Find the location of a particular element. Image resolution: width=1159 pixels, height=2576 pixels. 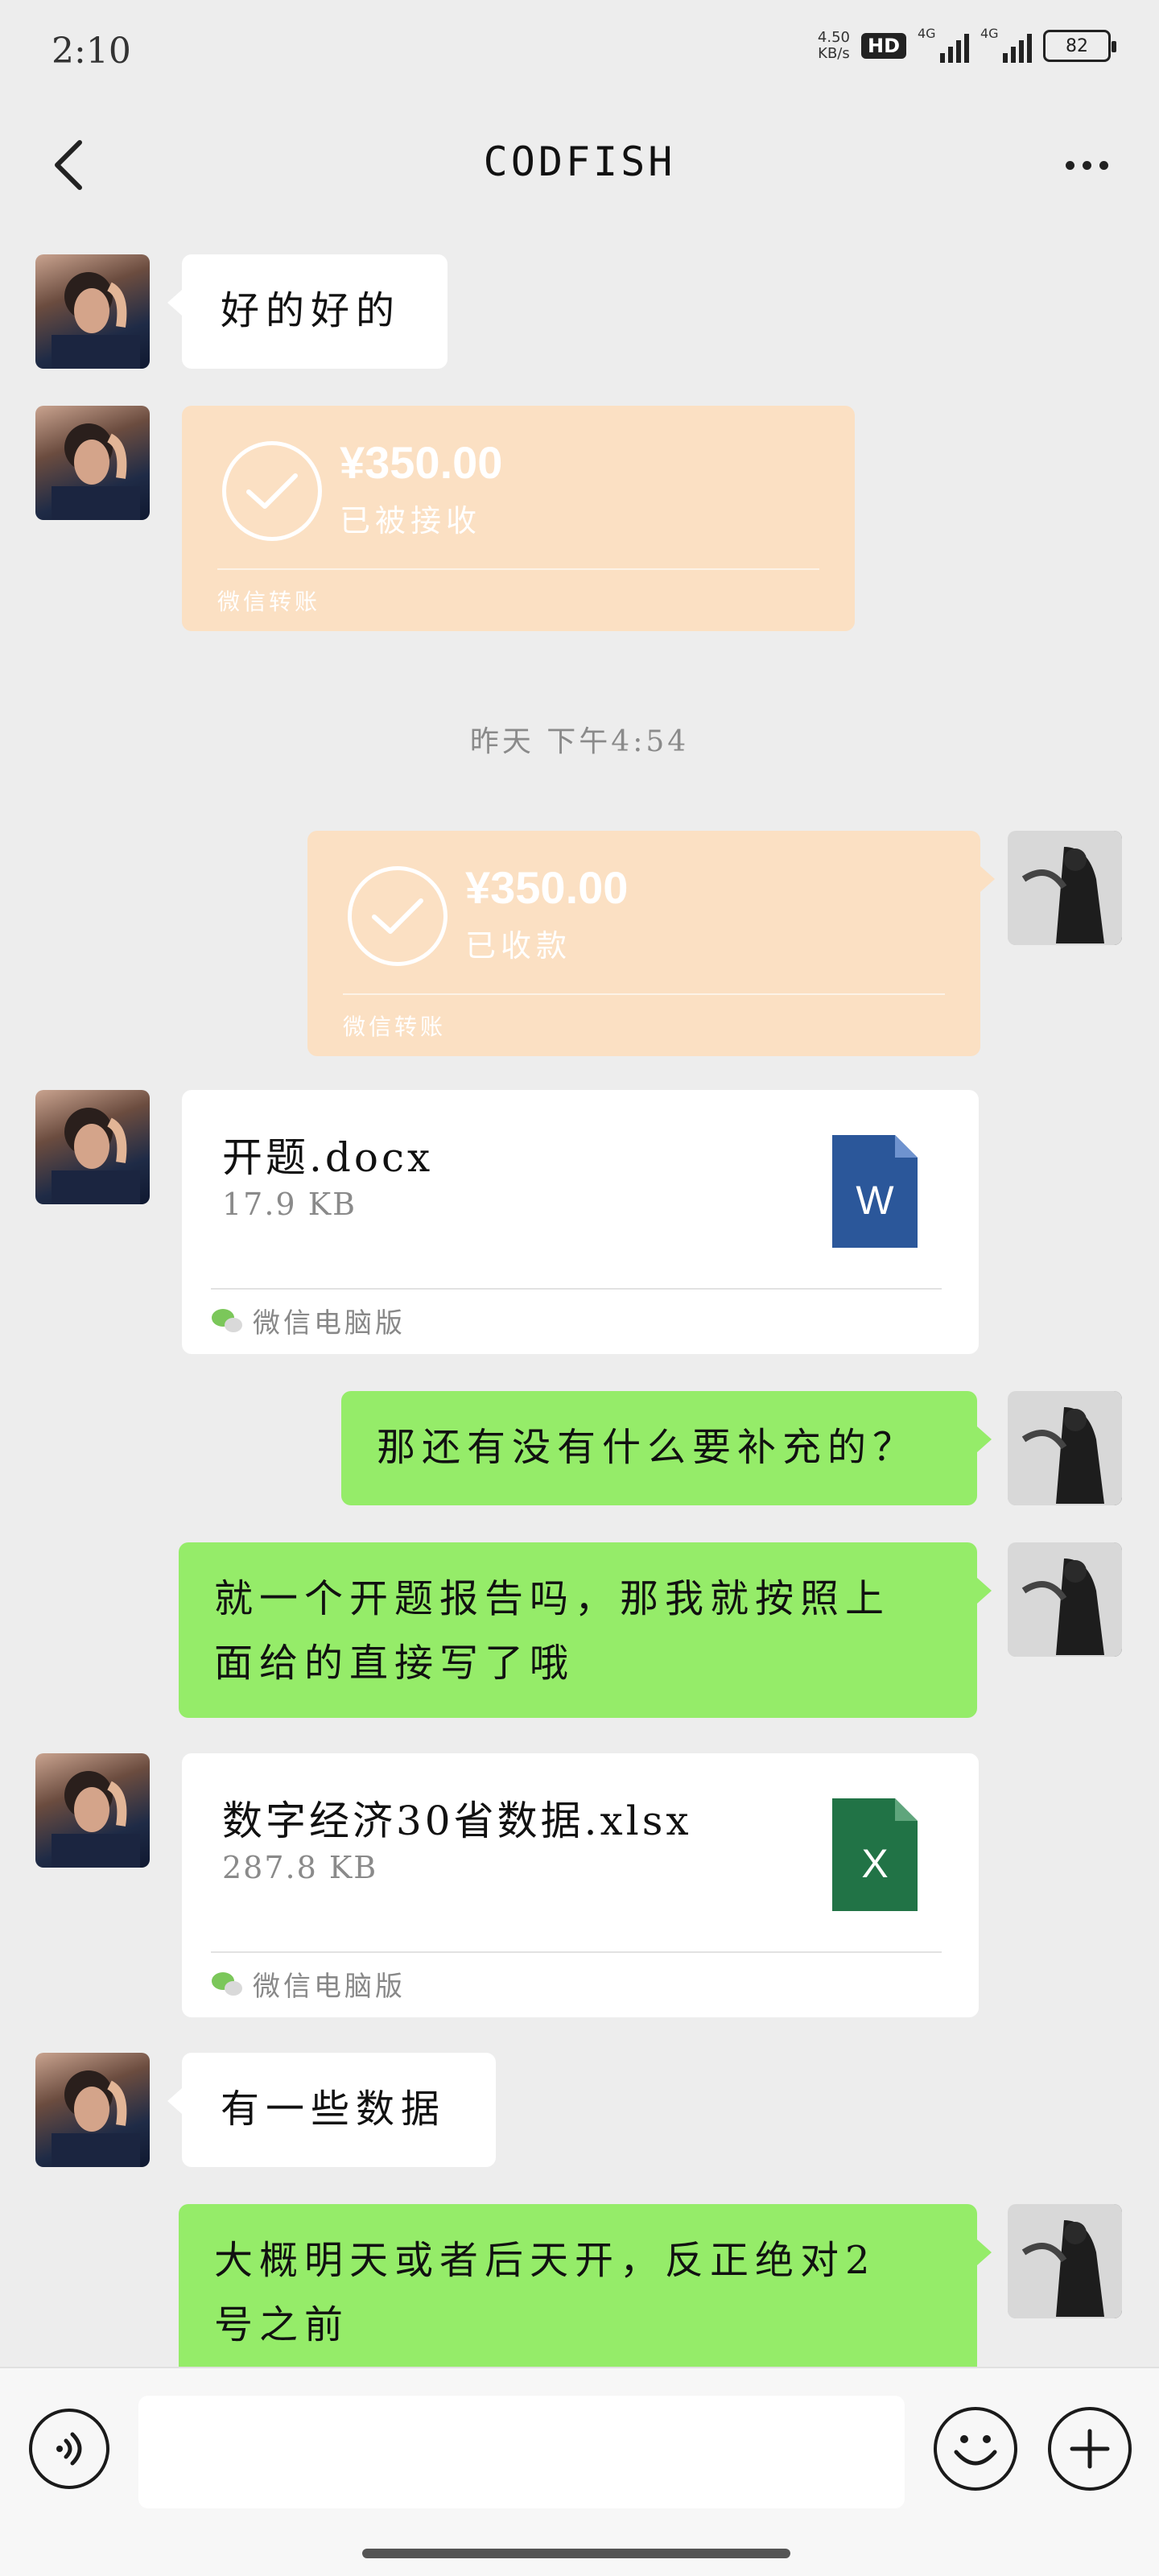

voice-icon is located at coordinates (69, 2449).